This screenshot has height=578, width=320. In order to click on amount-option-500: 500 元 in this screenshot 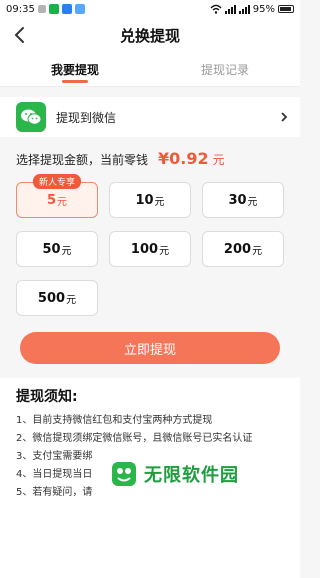, I will do `click(57, 298)`.